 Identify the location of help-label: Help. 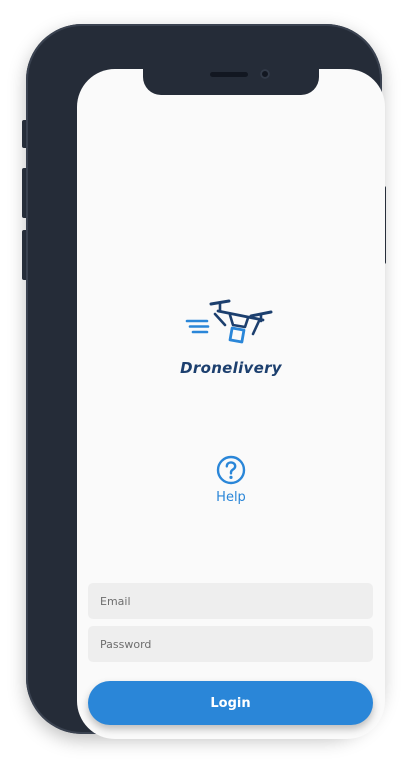
(231, 497).